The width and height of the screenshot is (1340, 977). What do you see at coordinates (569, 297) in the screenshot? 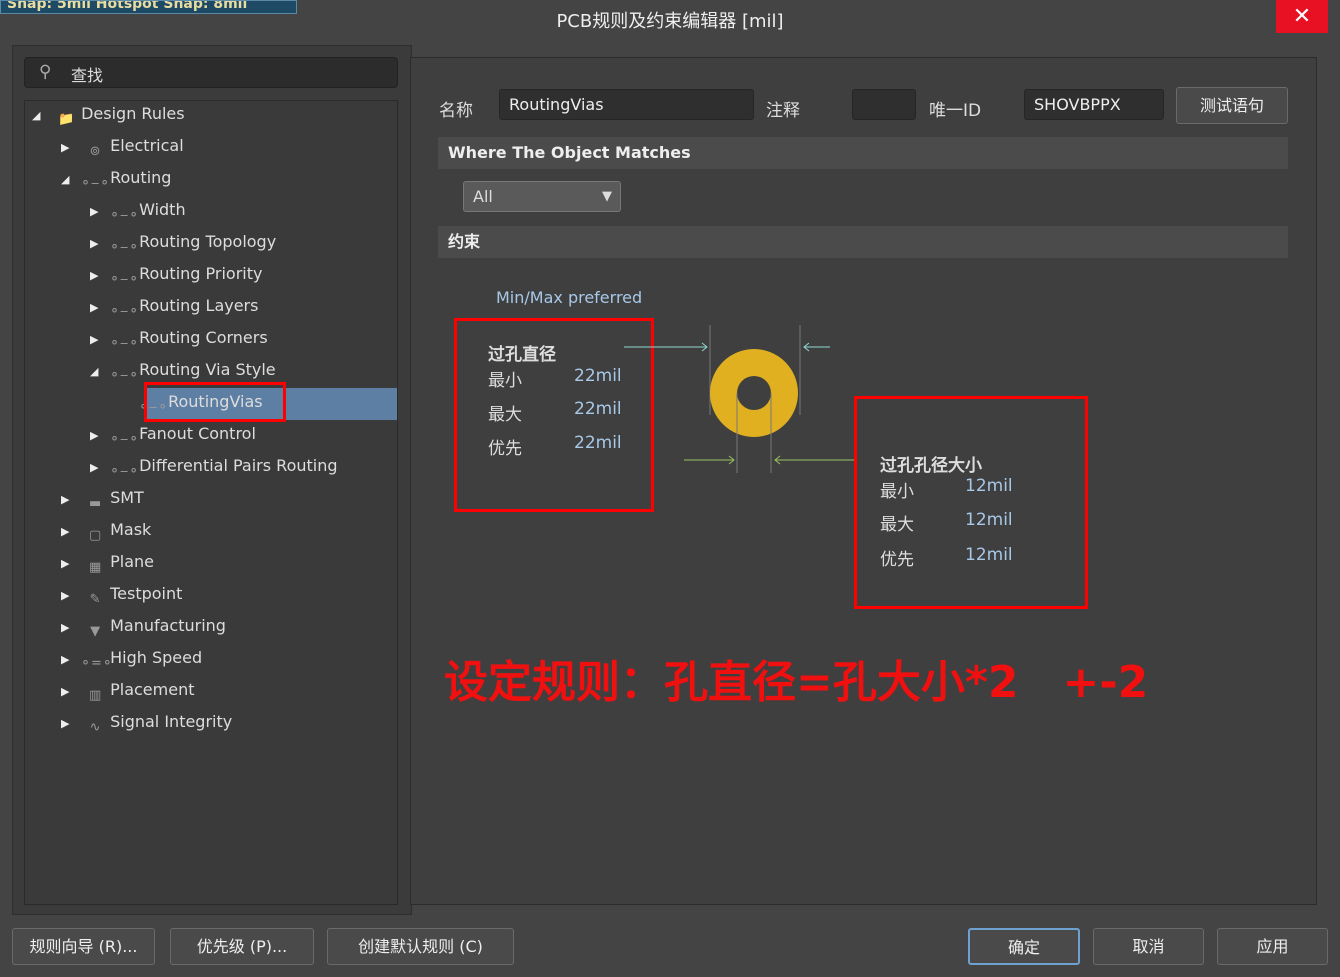
I see `constraint-mode: Min/Max preferred` at bounding box center [569, 297].